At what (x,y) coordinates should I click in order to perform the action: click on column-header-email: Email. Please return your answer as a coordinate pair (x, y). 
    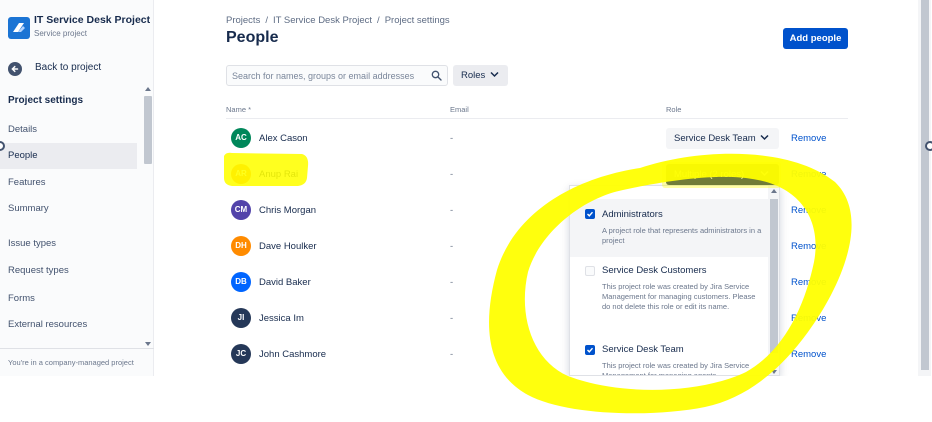
    Looking at the image, I should click on (459, 109).